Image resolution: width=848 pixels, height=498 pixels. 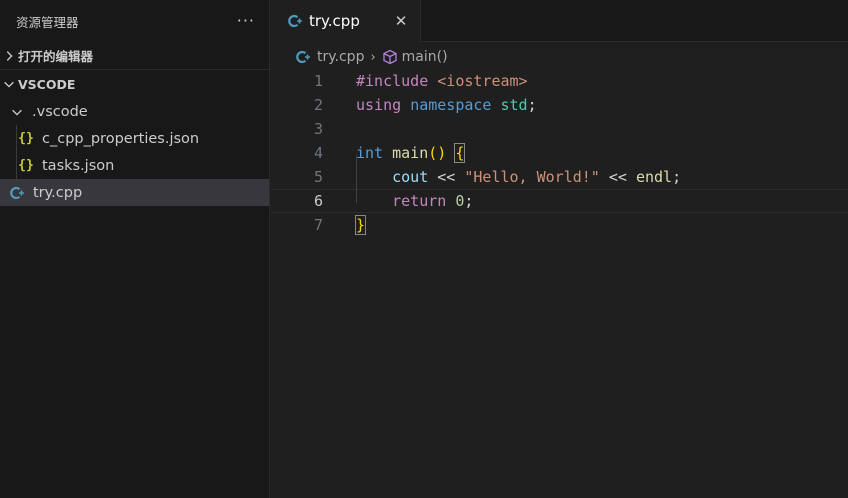 I want to click on tree-file-c-cpp-properties: {} c_cpp_properties.json, so click(x=134, y=138).